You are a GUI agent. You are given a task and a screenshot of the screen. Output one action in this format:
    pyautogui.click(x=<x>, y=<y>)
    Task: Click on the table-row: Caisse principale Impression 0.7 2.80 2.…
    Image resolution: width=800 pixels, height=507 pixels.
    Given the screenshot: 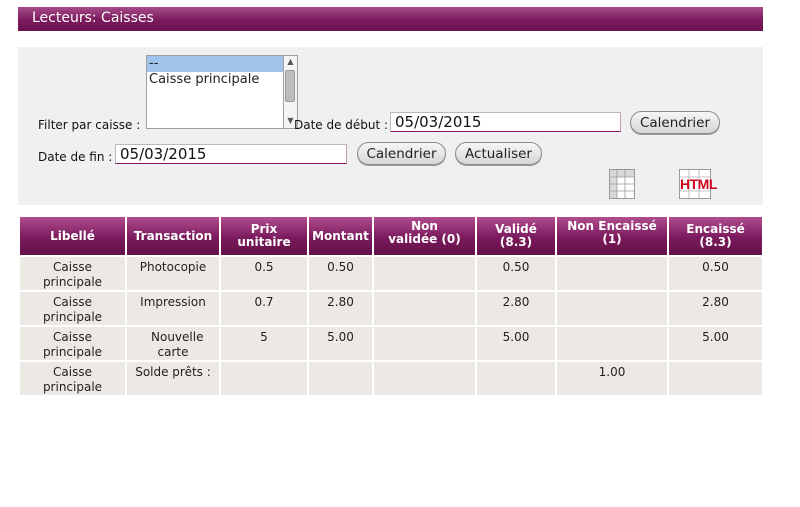 What is the action you would take?
    pyautogui.click(x=391, y=309)
    